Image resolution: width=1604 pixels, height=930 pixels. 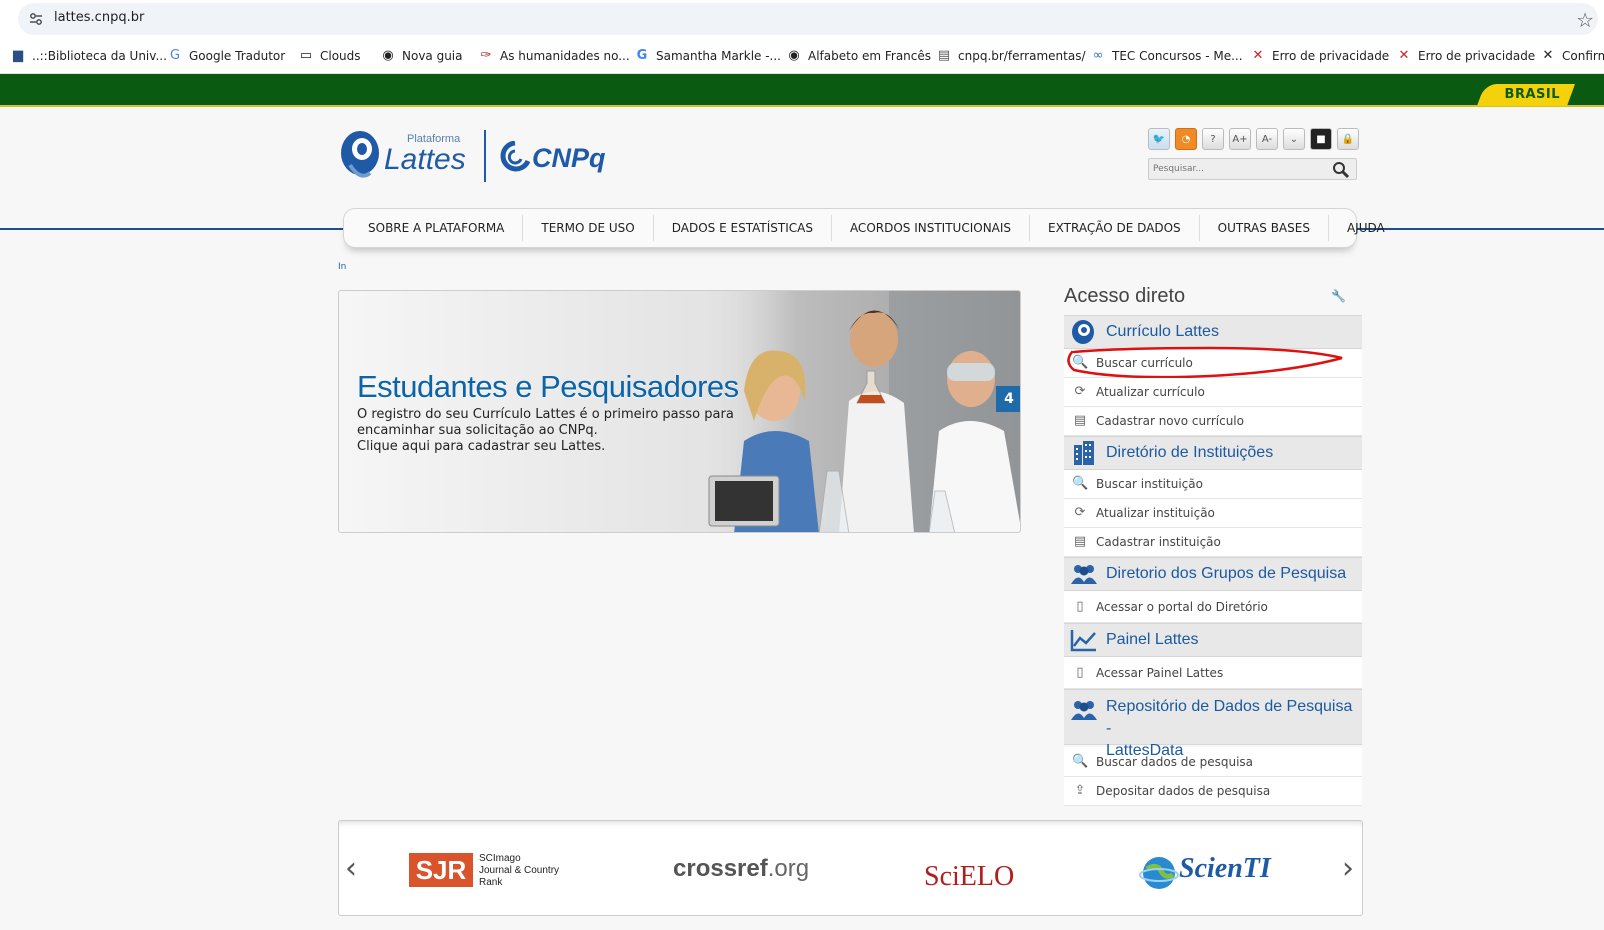 What do you see at coordinates (743, 228) in the screenshot?
I see `nav-item-dados: DADOS E ESTATÍSTICAS` at bounding box center [743, 228].